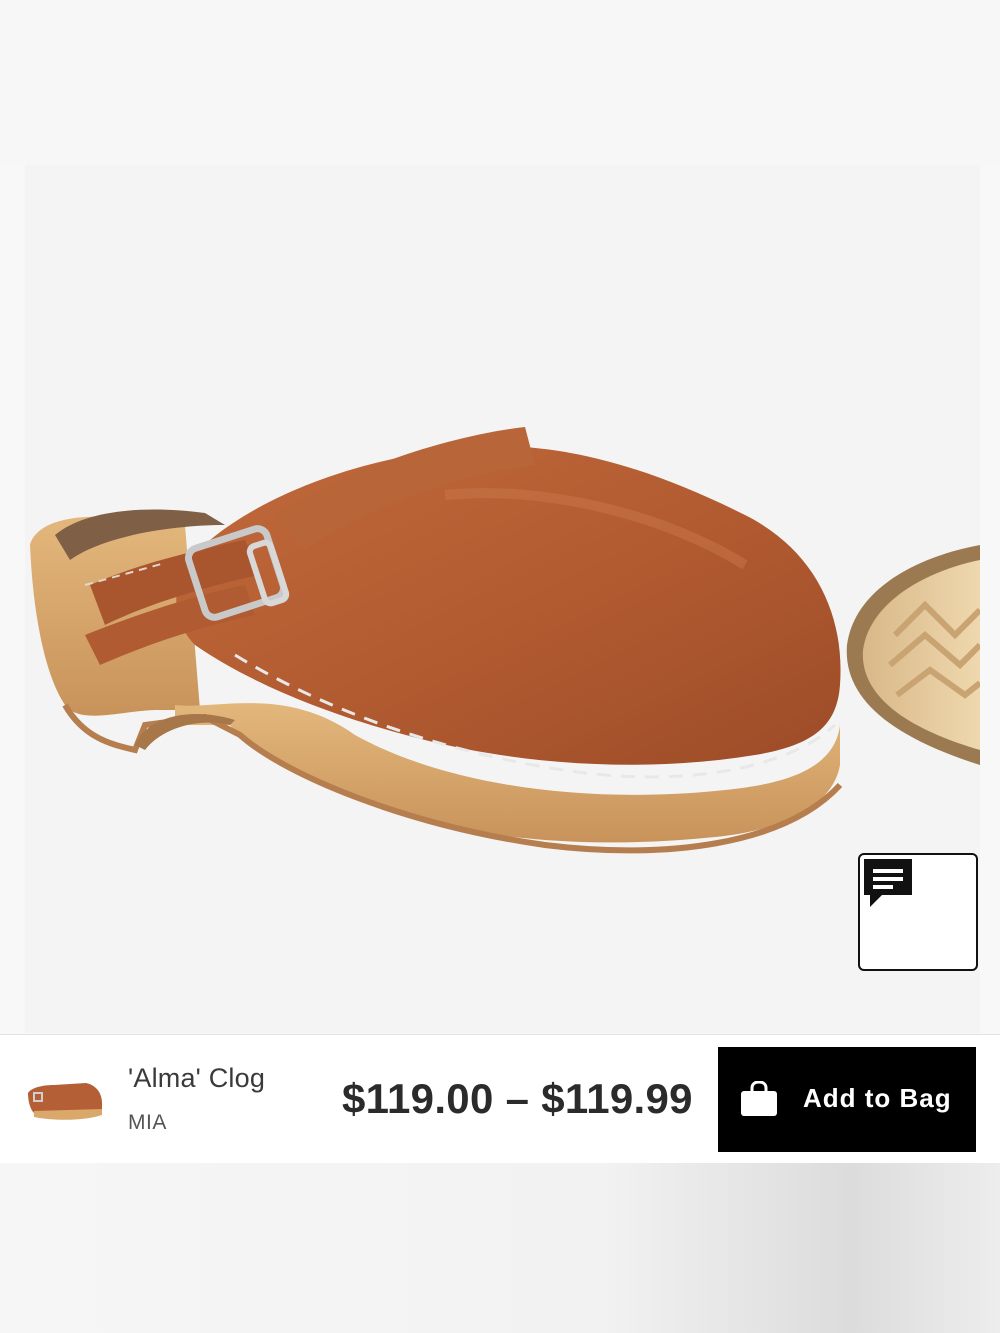 The height and width of the screenshot is (1333, 1000). Describe the element at coordinates (65, 1097) in the screenshot. I see `product-thumbnail` at that location.